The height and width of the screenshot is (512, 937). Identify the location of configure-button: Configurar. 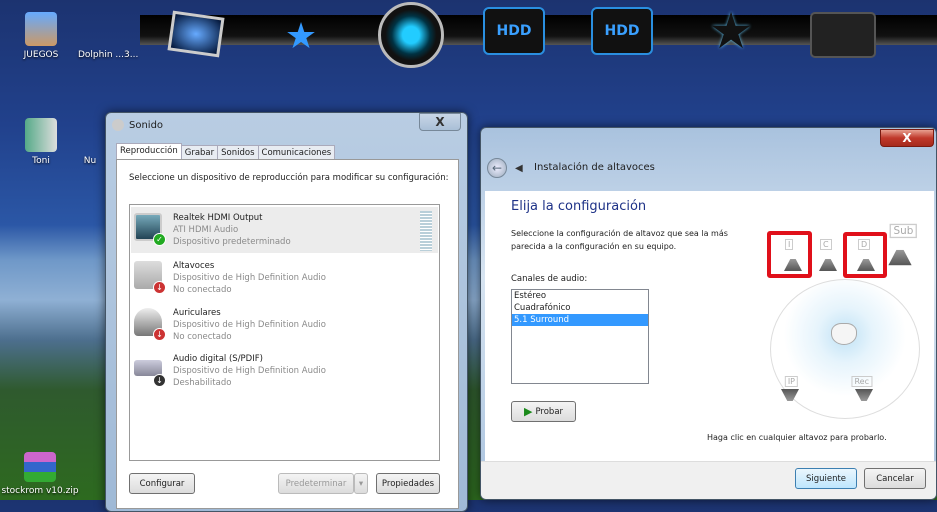
(162, 483).